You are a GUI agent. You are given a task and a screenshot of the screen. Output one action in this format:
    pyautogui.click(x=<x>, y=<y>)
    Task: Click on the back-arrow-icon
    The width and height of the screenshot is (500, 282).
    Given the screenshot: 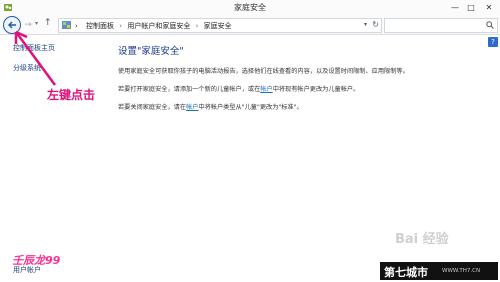 What is the action you would take?
    pyautogui.click(x=12, y=25)
    